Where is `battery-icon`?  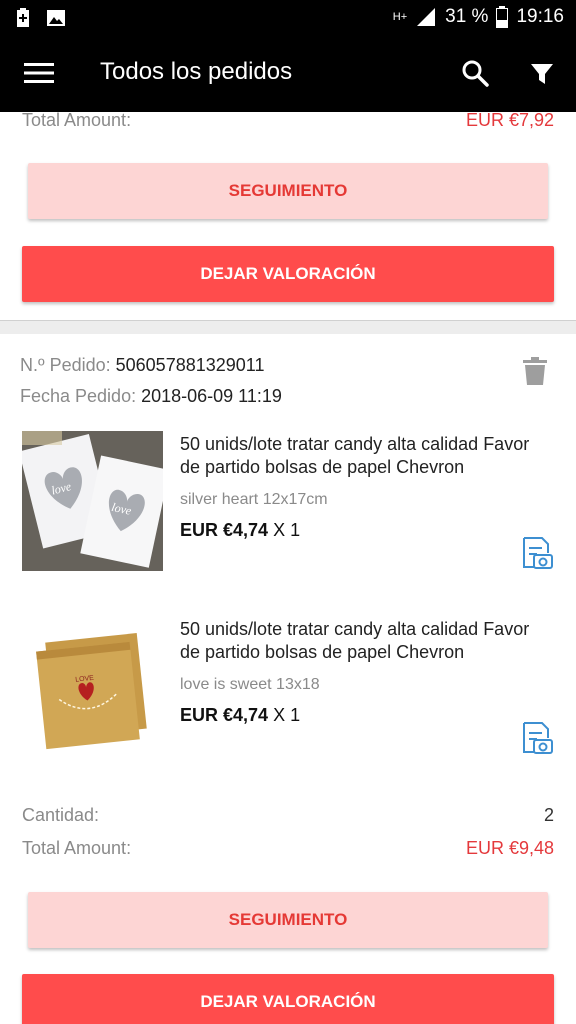
battery-icon is located at coordinates (502, 17).